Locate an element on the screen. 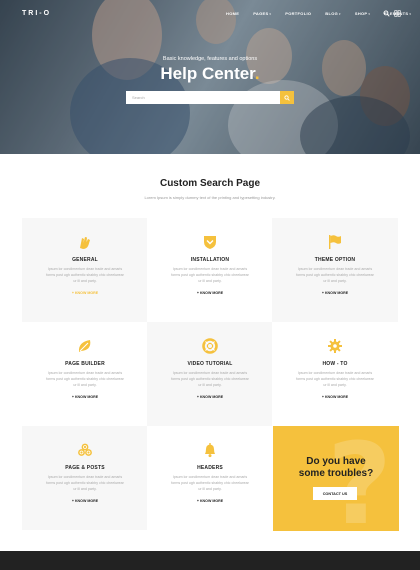 This screenshot has width=420, height=570. card-title: VIDEO TUTORIAL is located at coordinates (210, 364).